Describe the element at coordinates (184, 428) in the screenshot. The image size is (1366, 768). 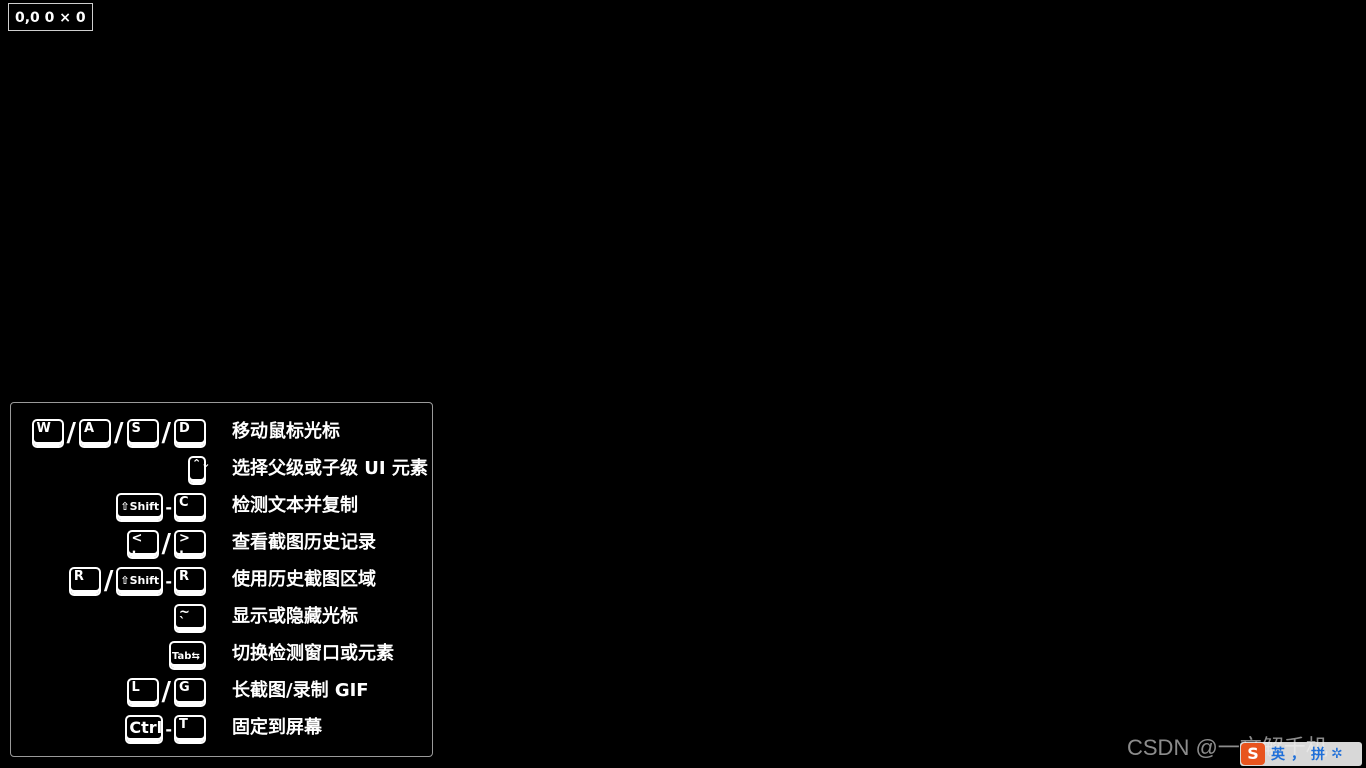
I see `keycap-label: D` at that location.